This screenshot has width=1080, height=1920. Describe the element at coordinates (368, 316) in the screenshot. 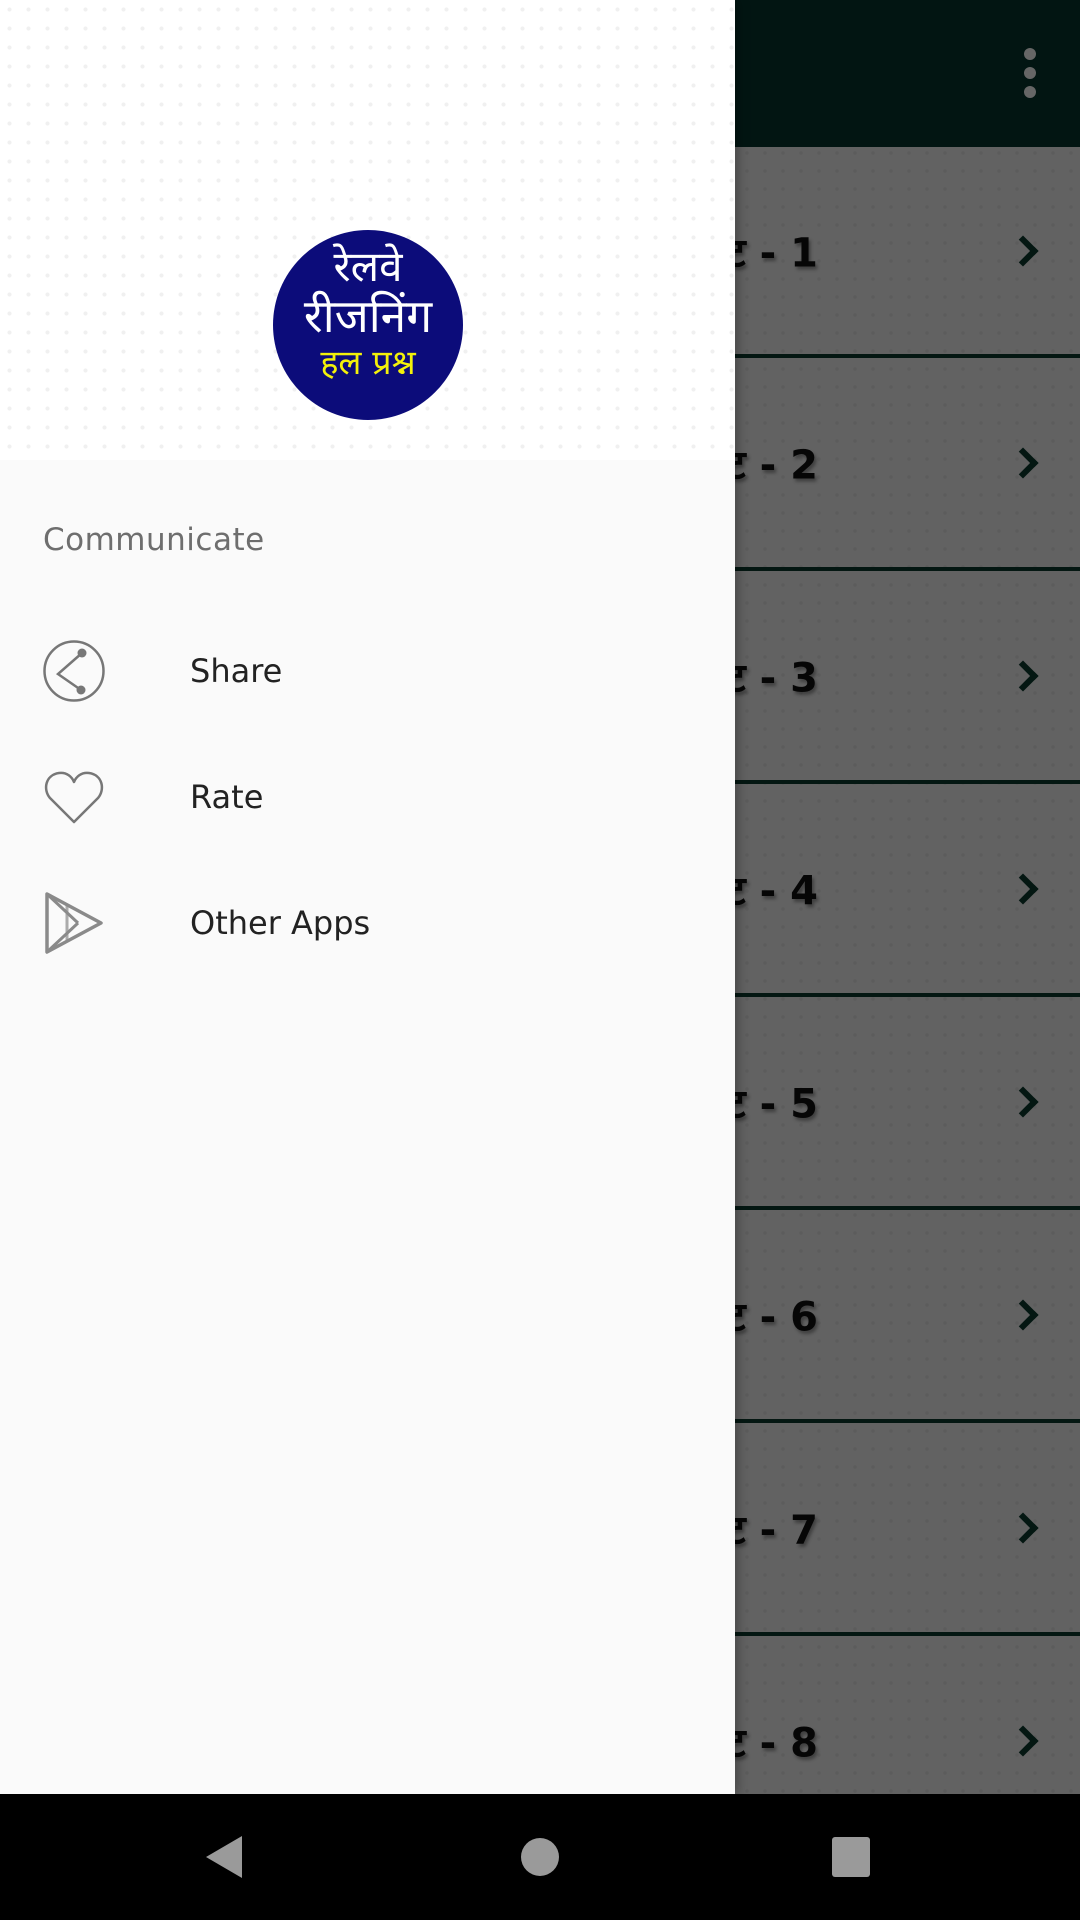

I see `logo-line-2: रीजनिंग` at that location.